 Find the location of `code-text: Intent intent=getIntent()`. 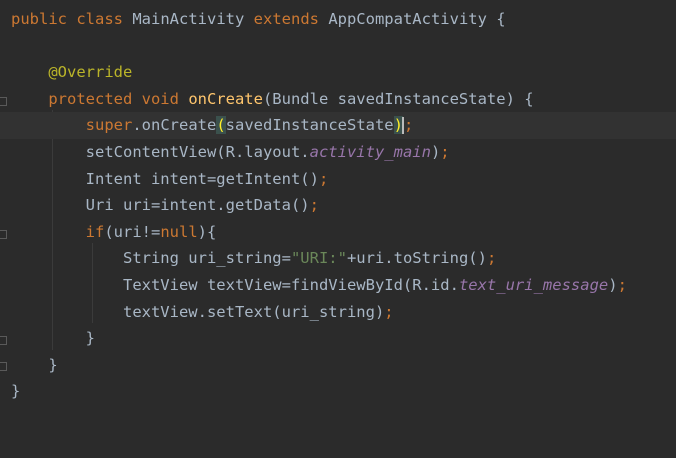

code-text: Intent intent=getIntent() is located at coordinates (165, 178).